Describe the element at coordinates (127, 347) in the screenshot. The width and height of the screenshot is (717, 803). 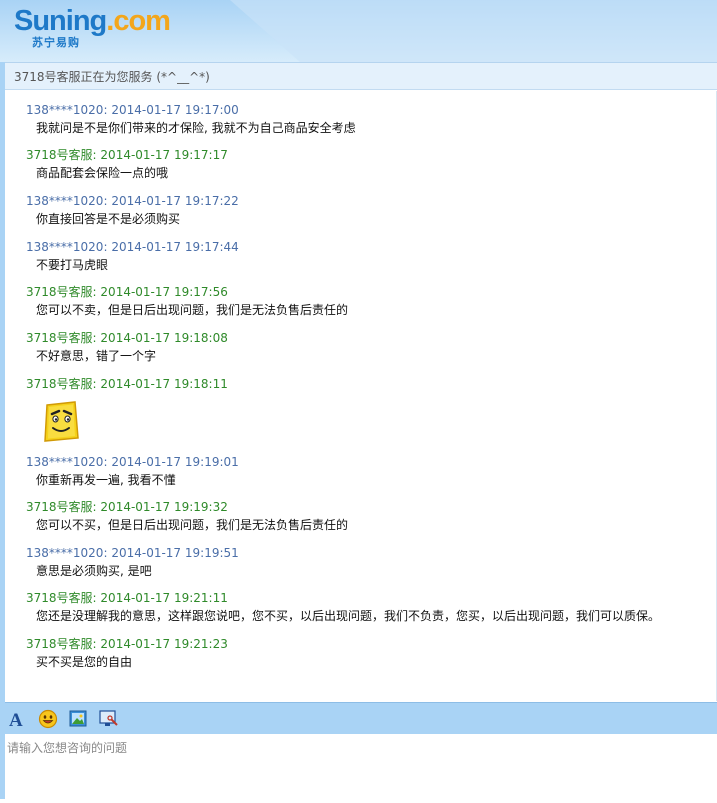
I see `chat-message: 3718号客服: 2014-01-17 19:18:08 不好意思，错了一个字` at that location.